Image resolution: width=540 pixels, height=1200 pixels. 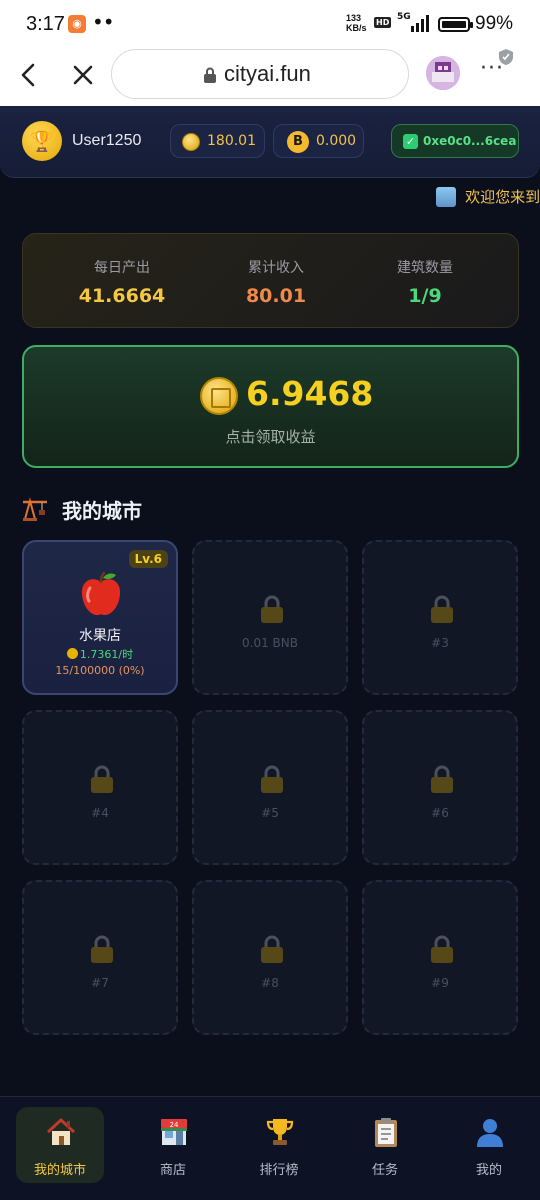 I want to click on address-bar: cityai.fun, so click(x=260, y=74).